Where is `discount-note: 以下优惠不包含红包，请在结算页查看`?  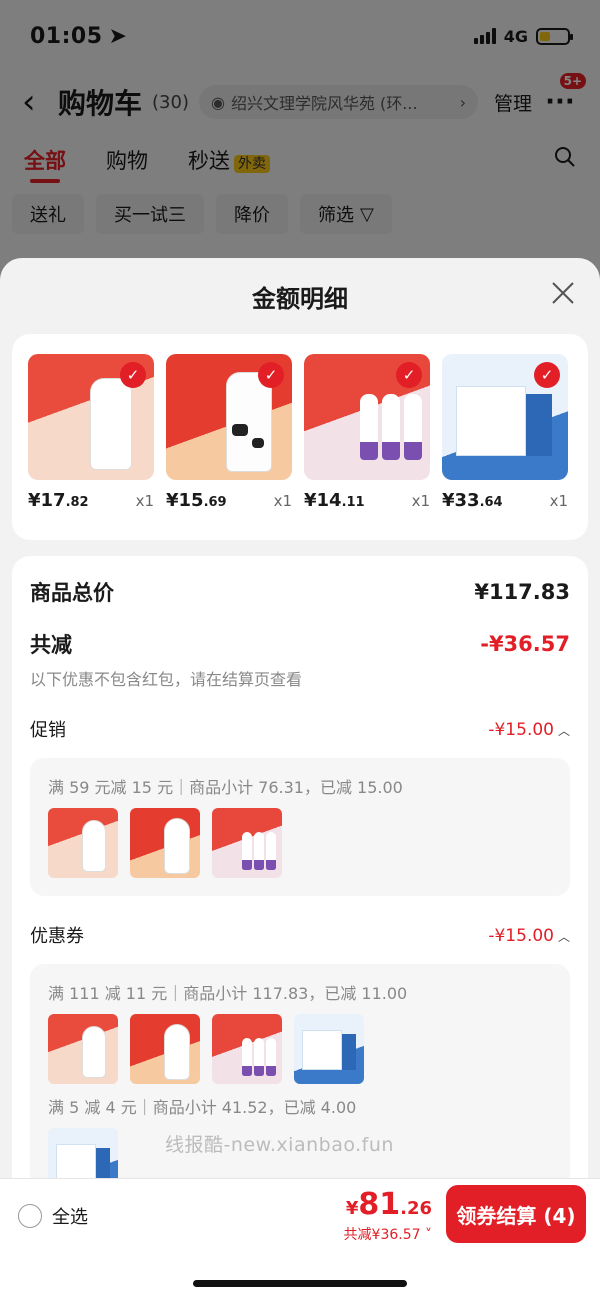
discount-note: 以下优惠不包含红包，请在结算页查看 is located at coordinates (166, 679).